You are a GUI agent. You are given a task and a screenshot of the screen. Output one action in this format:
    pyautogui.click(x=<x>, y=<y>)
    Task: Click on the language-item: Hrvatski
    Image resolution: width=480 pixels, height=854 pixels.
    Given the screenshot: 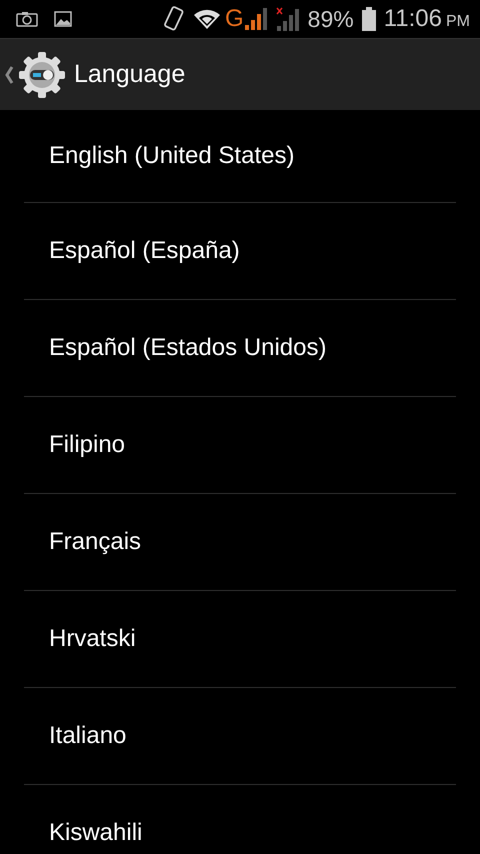 What is the action you would take?
    pyautogui.click(x=92, y=639)
    